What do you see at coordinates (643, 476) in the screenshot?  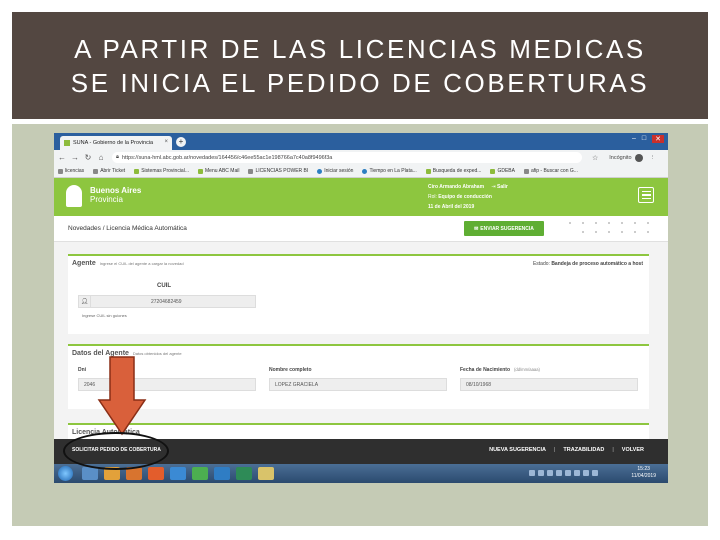 I see `clock-date: 11/04/2019` at bounding box center [643, 476].